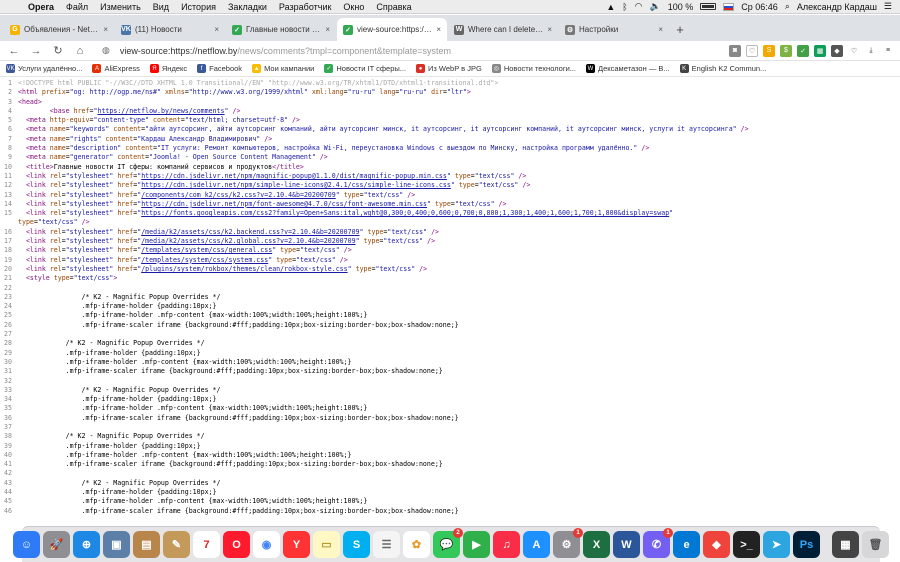 The image size is (900, 562). What do you see at coordinates (58, 51) in the screenshot?
I see `reload-button: ↻` at bounding box center [58, 51].